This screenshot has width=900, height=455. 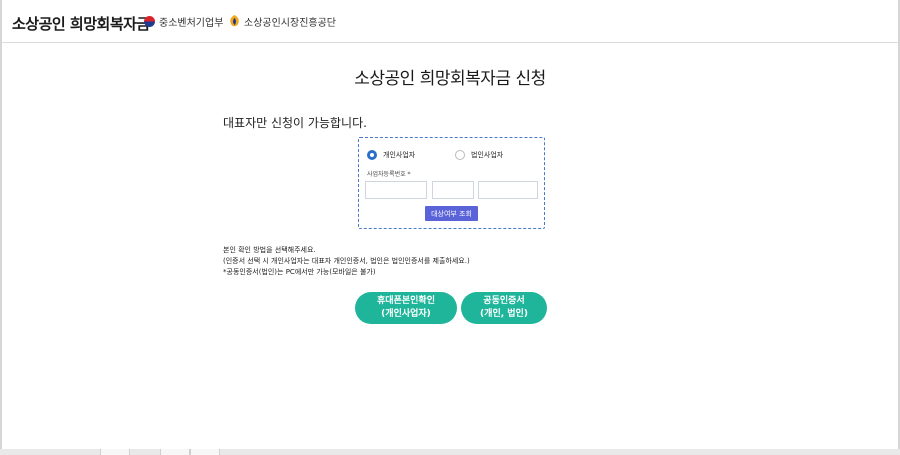 I want to click on reg-number-part1, so click(x=396, y=190).